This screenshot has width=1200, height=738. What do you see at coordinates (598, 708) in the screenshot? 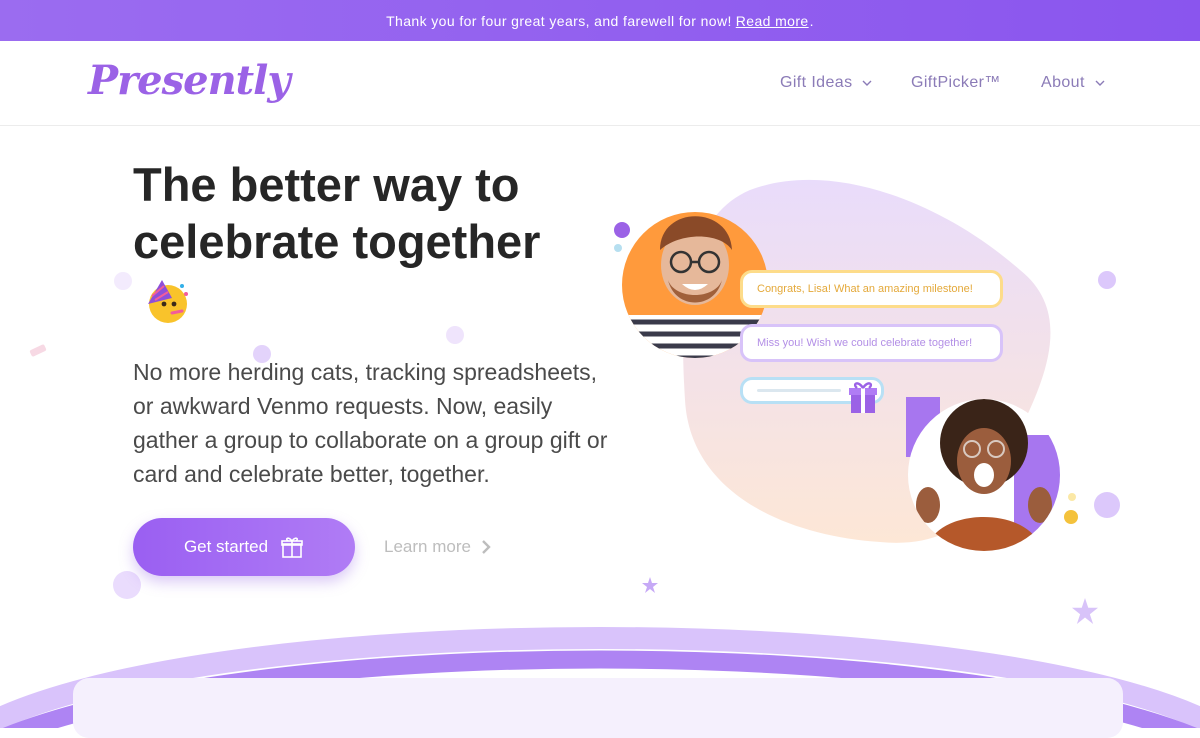
I see `section-card-top` at bounding box center [598, 708].